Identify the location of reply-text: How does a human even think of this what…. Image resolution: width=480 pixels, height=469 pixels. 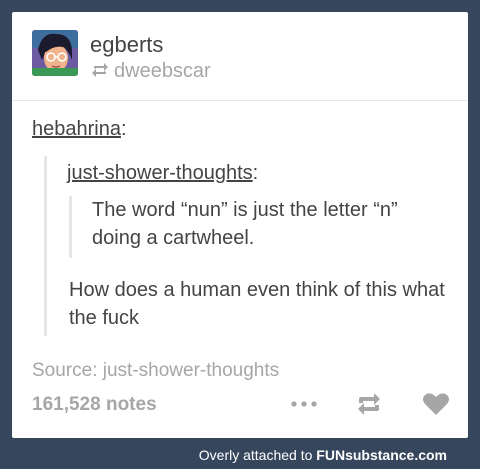
(257, 304).